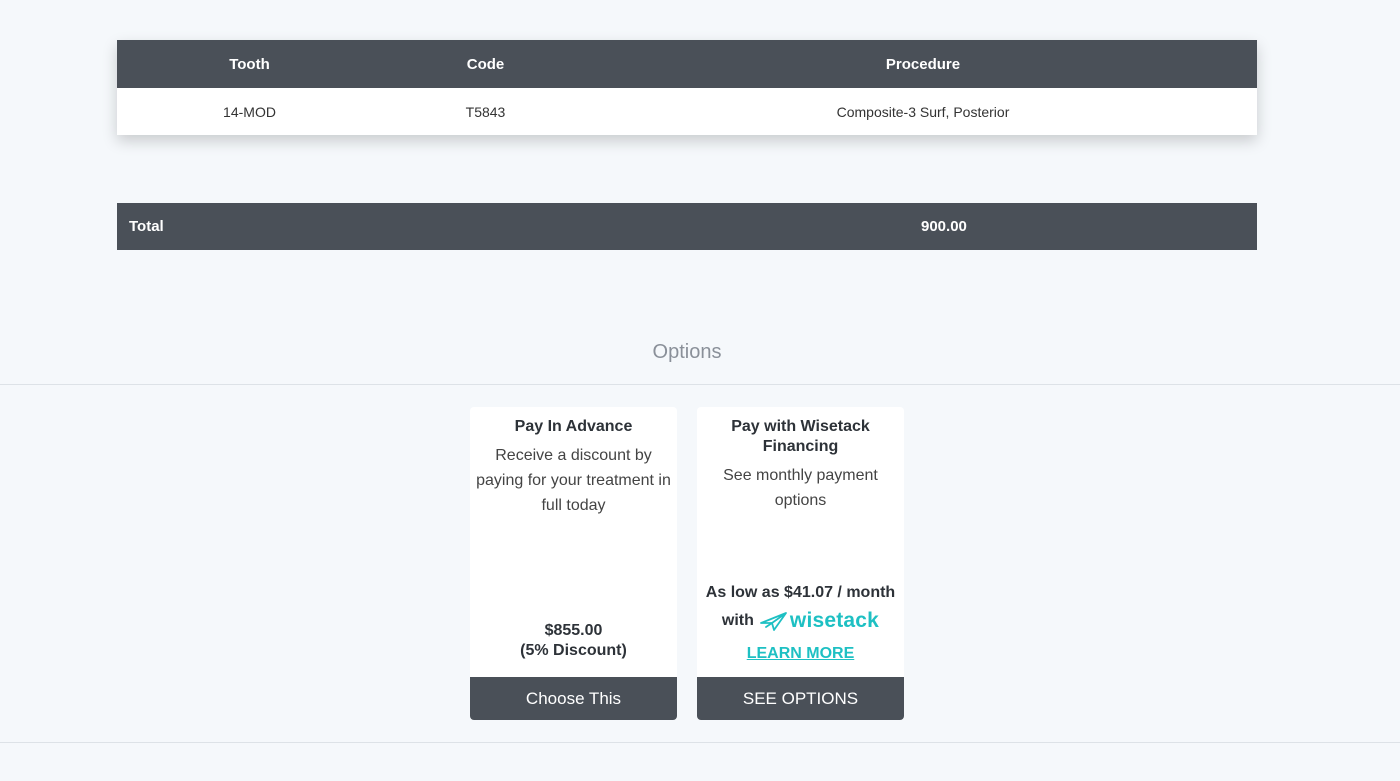  I want to click on learn-more-link: LEARN MORE, so click(800, 654).